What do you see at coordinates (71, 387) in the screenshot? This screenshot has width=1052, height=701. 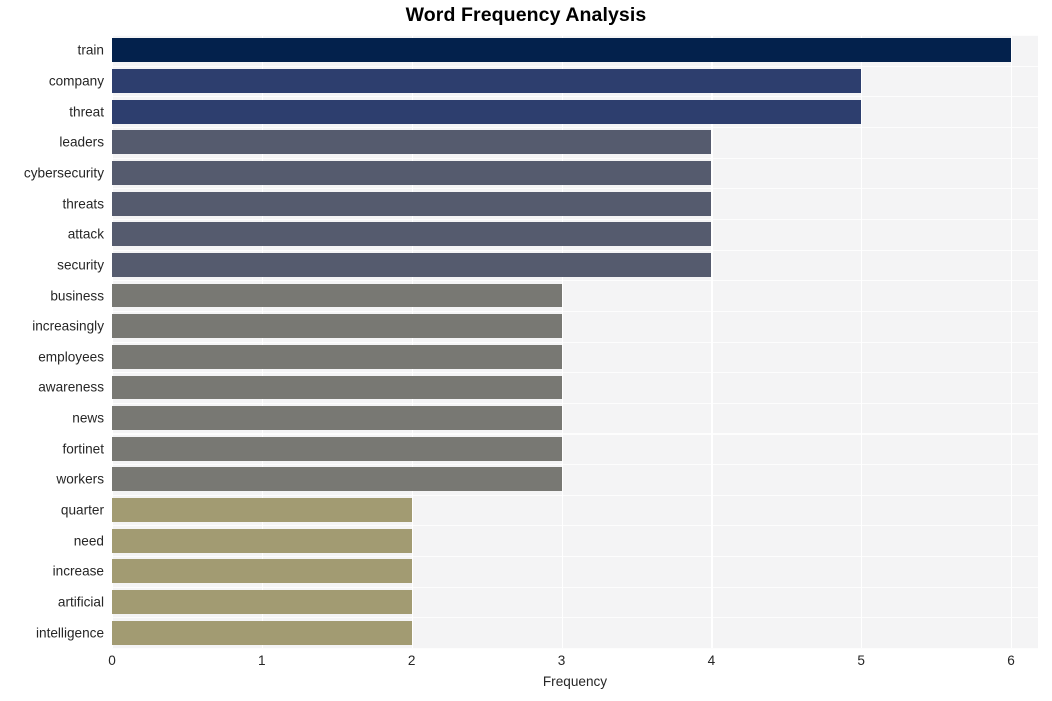 I see `y-tick-label: awareness` at bounding box center [71, 387].